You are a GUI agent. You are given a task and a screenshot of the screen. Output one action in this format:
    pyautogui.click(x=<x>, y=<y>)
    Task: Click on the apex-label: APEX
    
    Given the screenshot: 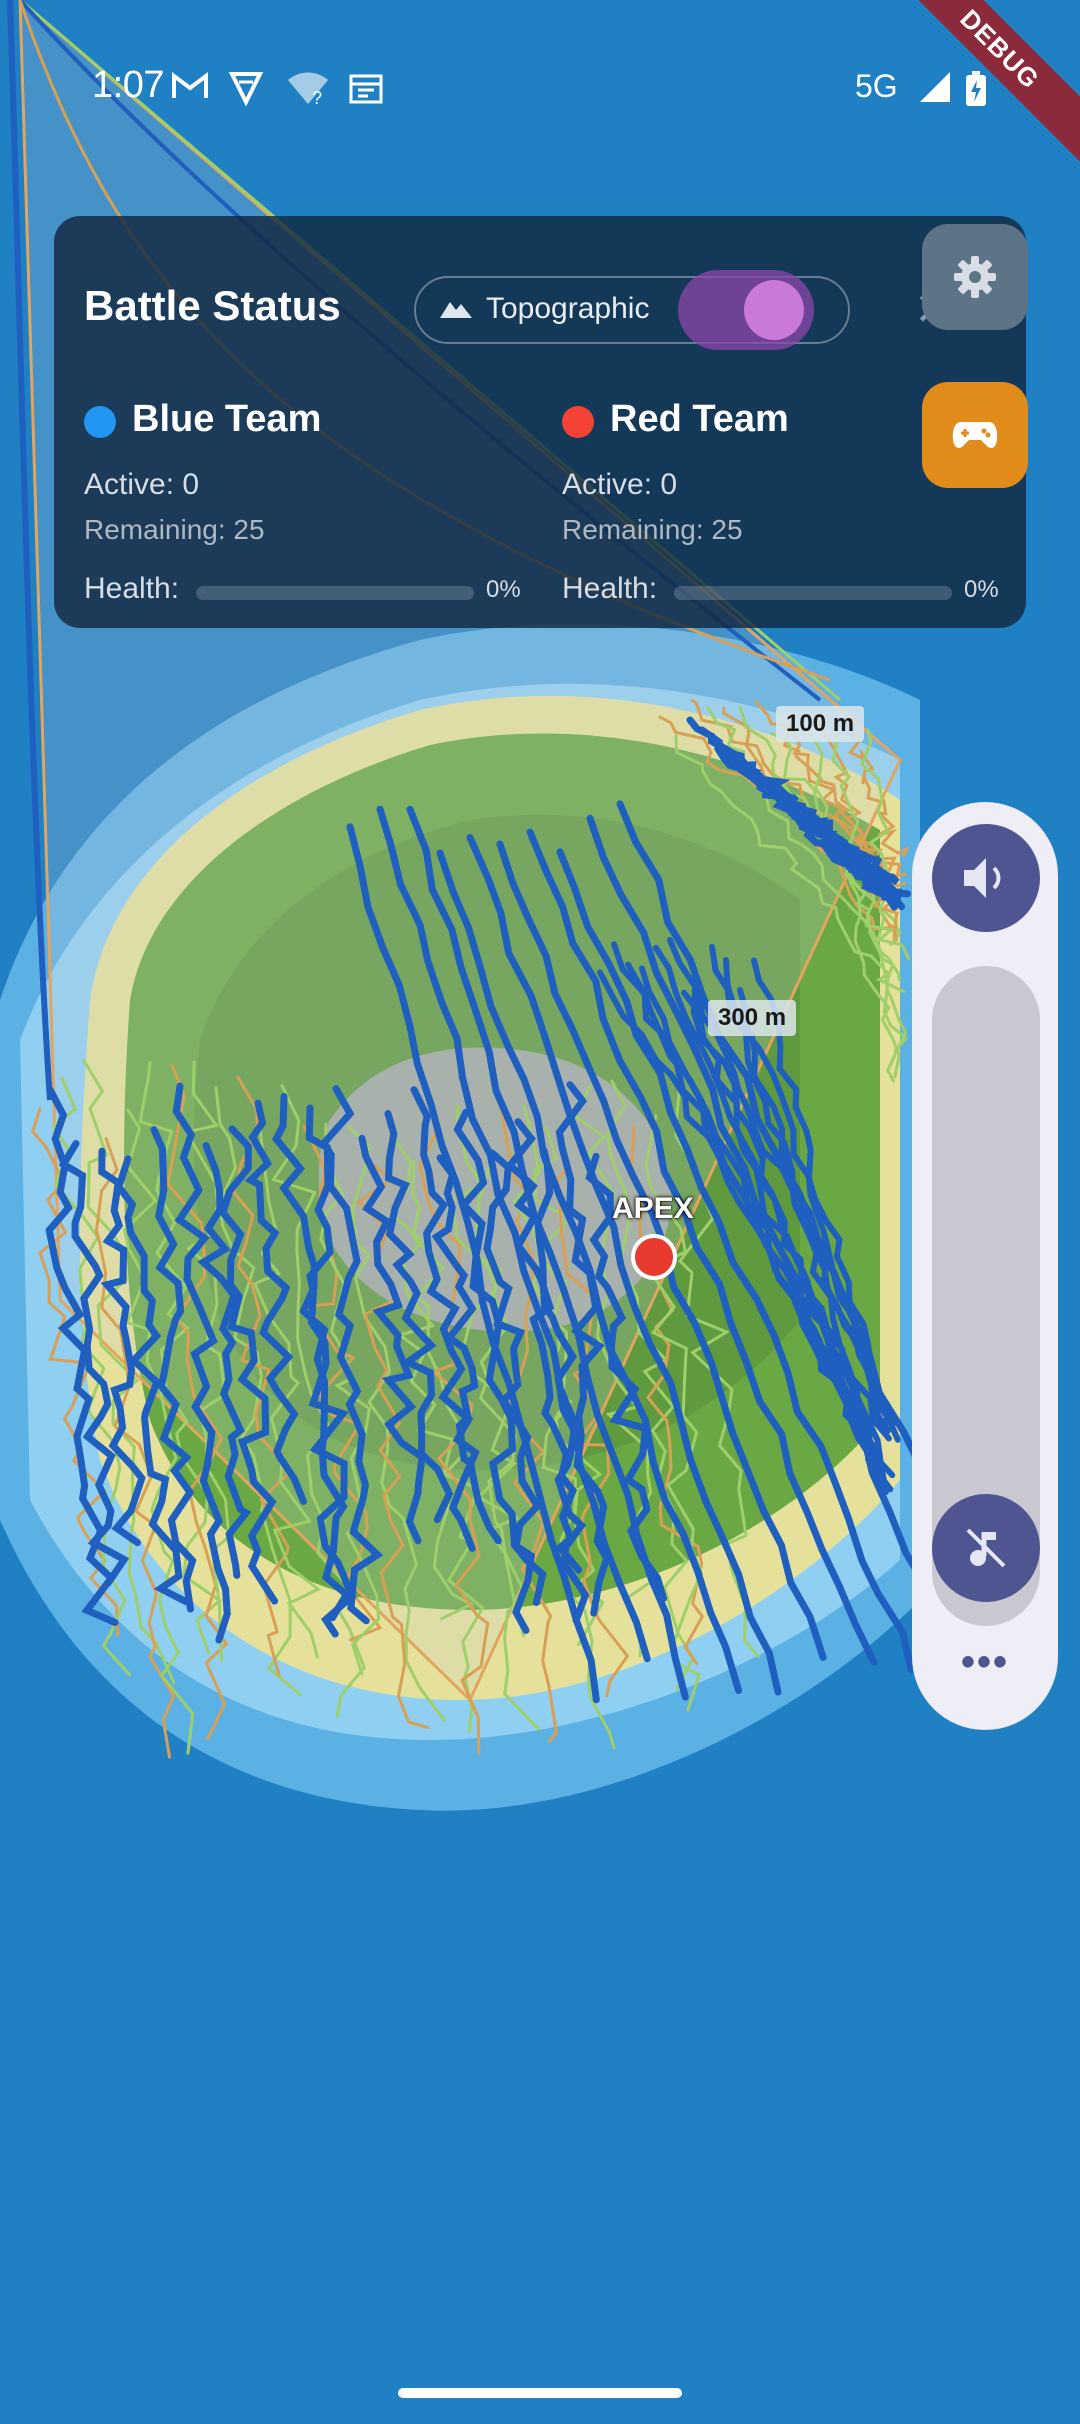 What is the action you would take?
    pyautogui.click(x=653, y=1208)
    